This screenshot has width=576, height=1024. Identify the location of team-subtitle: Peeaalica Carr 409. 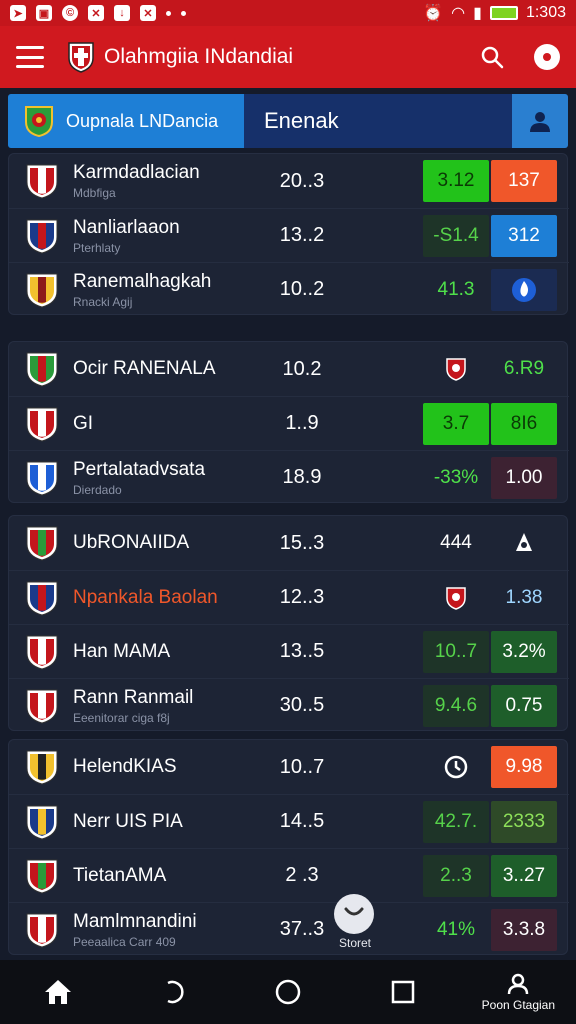
(124, 941).